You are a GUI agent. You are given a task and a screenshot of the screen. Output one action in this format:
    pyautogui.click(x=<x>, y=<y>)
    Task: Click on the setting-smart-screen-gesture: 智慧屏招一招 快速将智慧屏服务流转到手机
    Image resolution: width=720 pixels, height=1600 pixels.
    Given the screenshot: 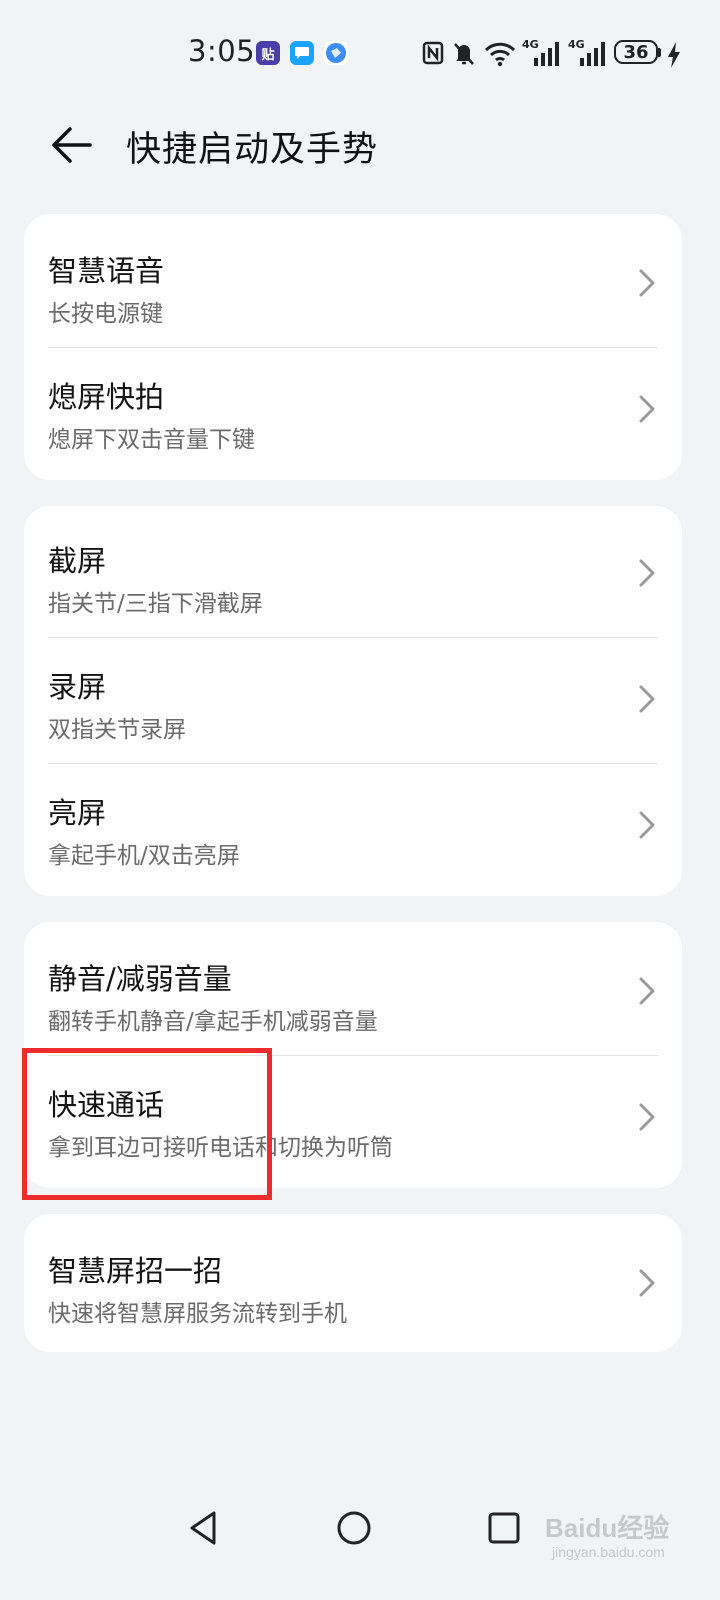 What is the action you would take?
    pyautogui.click(x=353, y=1281)
    